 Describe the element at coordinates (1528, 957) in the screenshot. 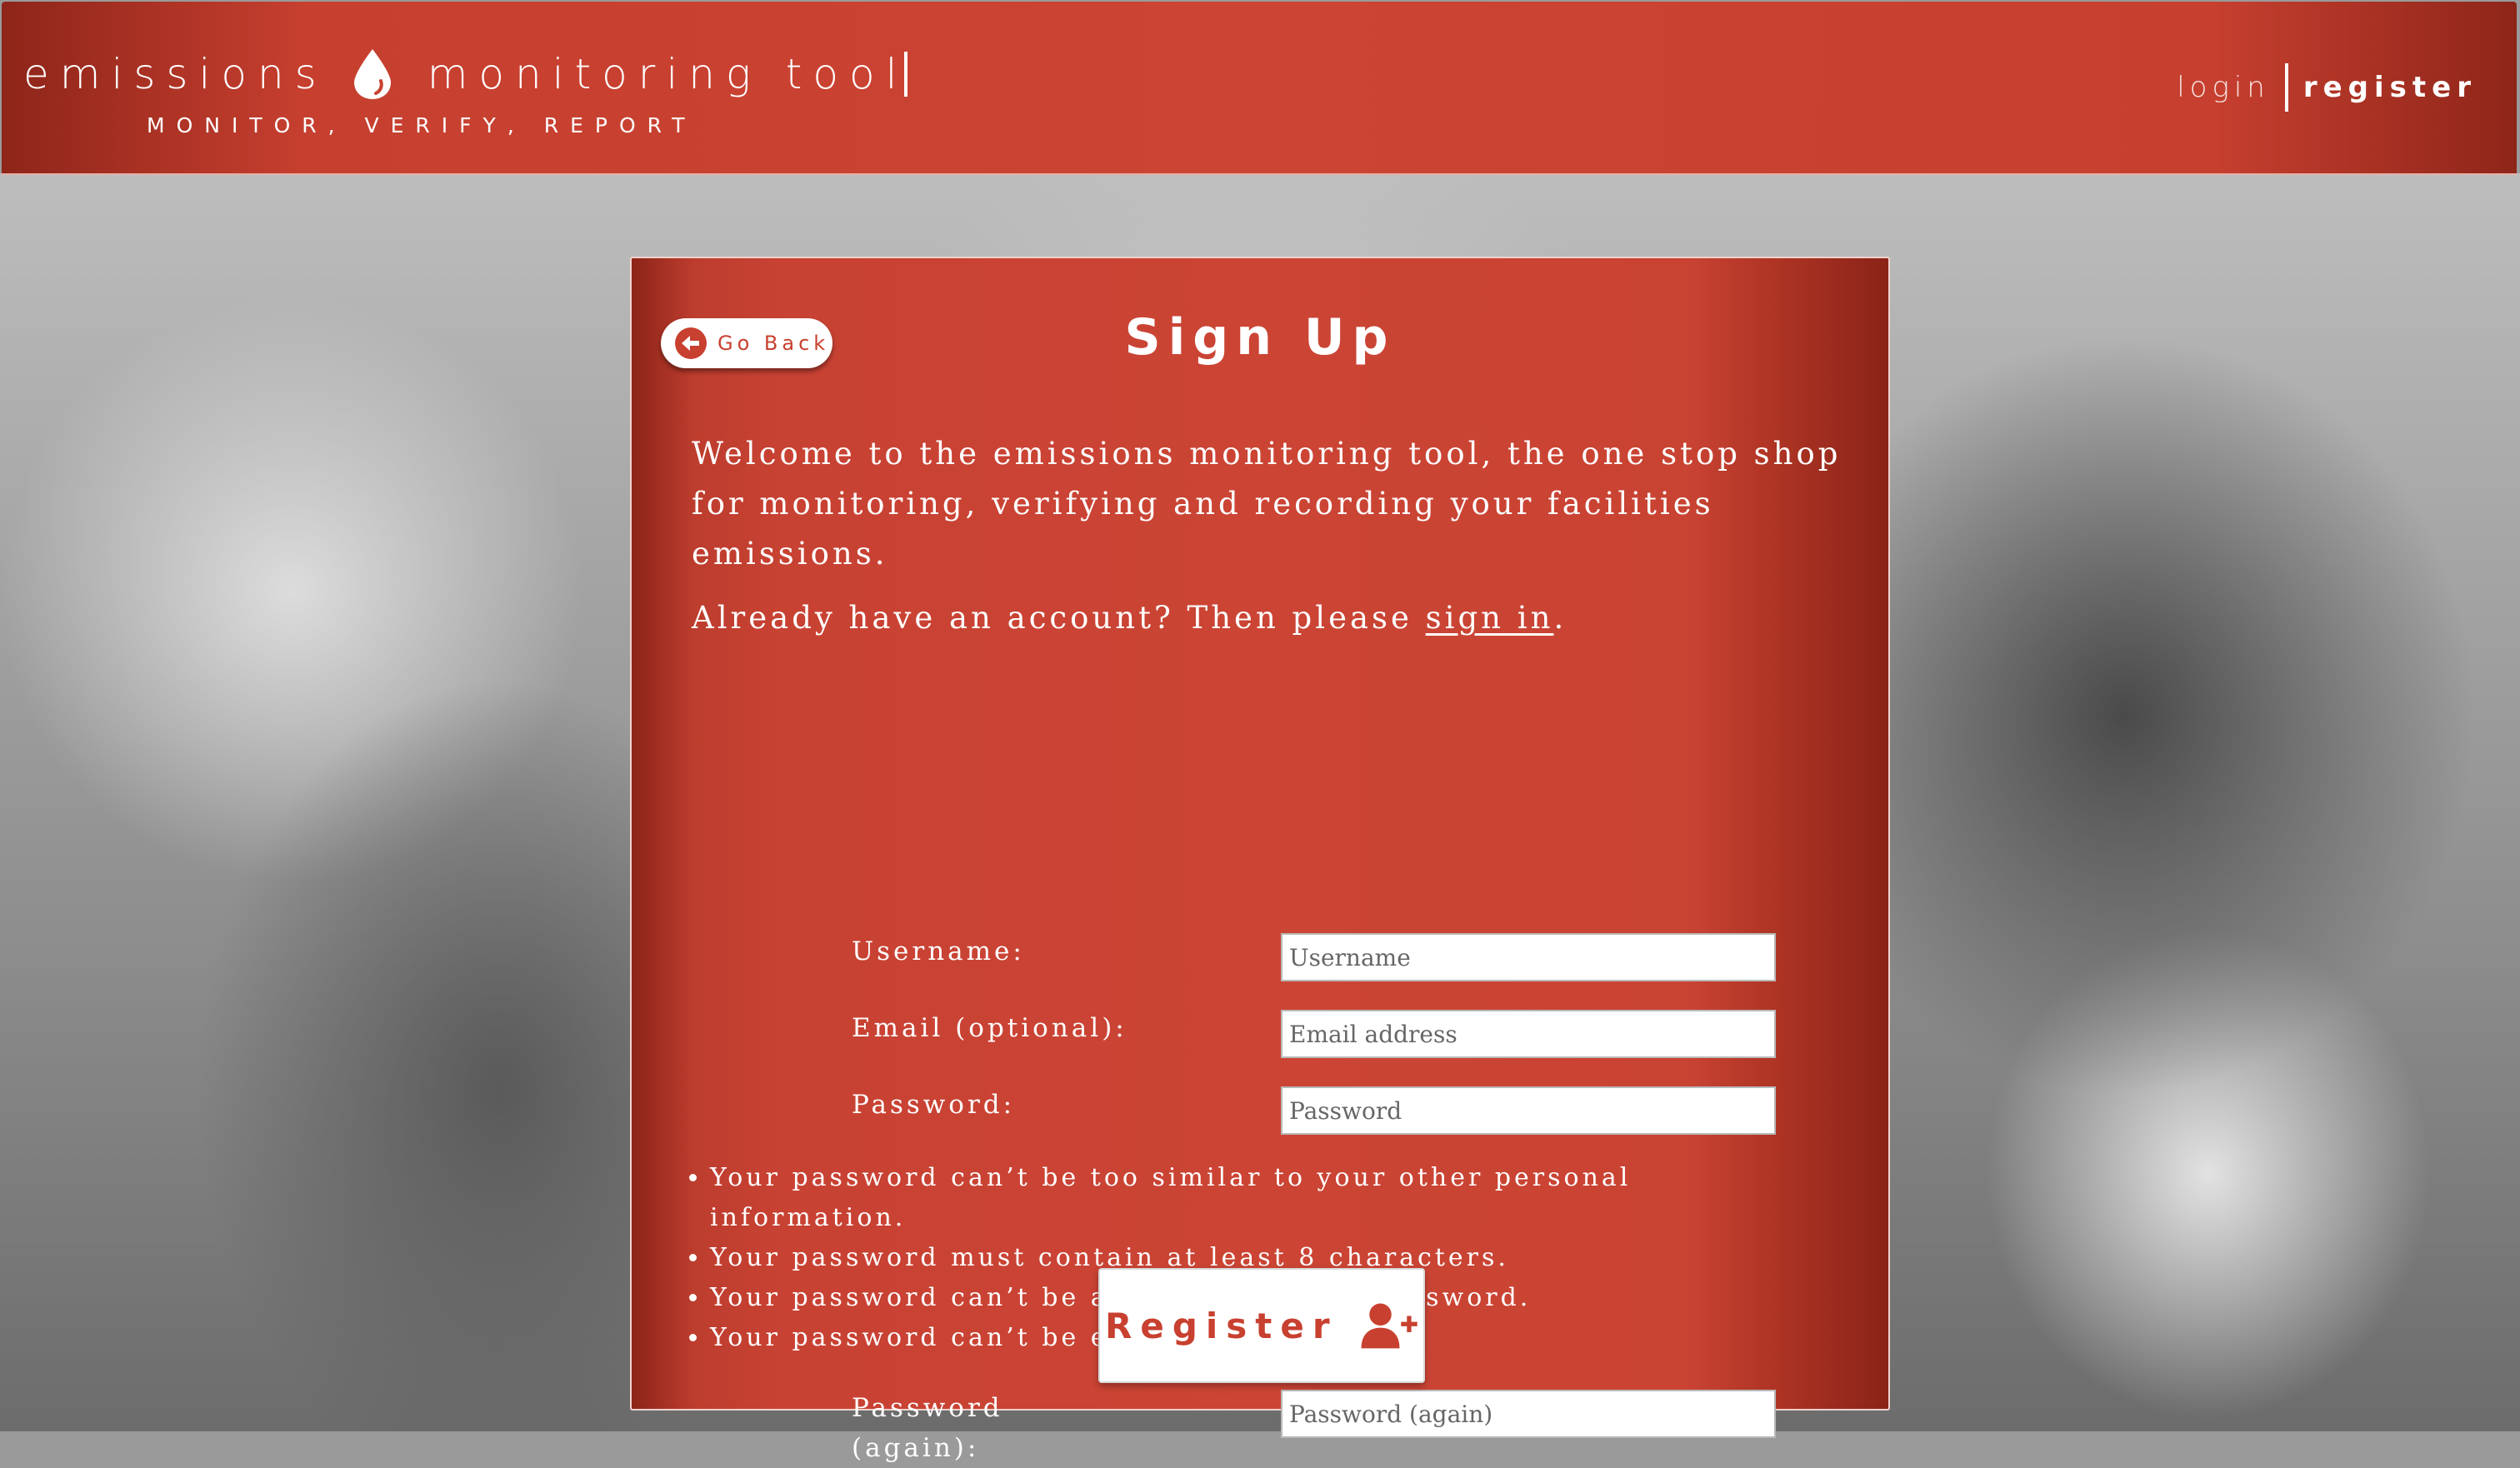

I see `username-field` at that location.